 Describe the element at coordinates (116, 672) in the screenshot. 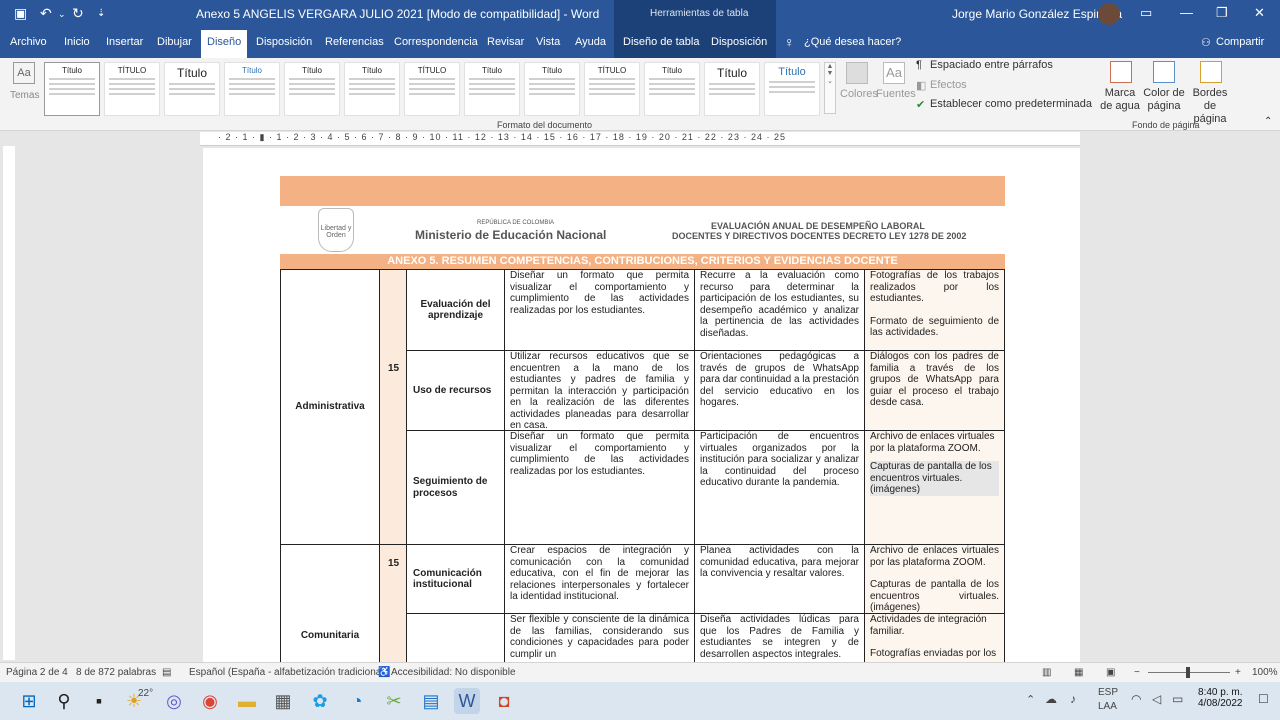

I see `word-count: 8 de 872 palabras` at that location.